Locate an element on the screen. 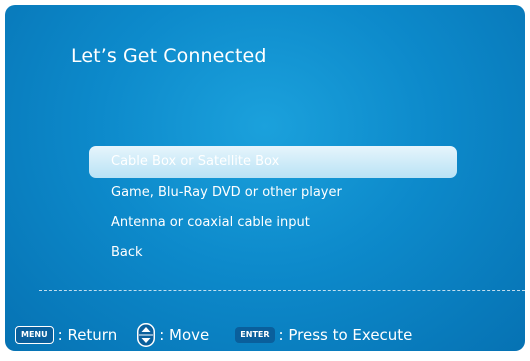 This screenshot has width=530, height=361. menu-action-label: : Return is located at coordinates (87, 335).